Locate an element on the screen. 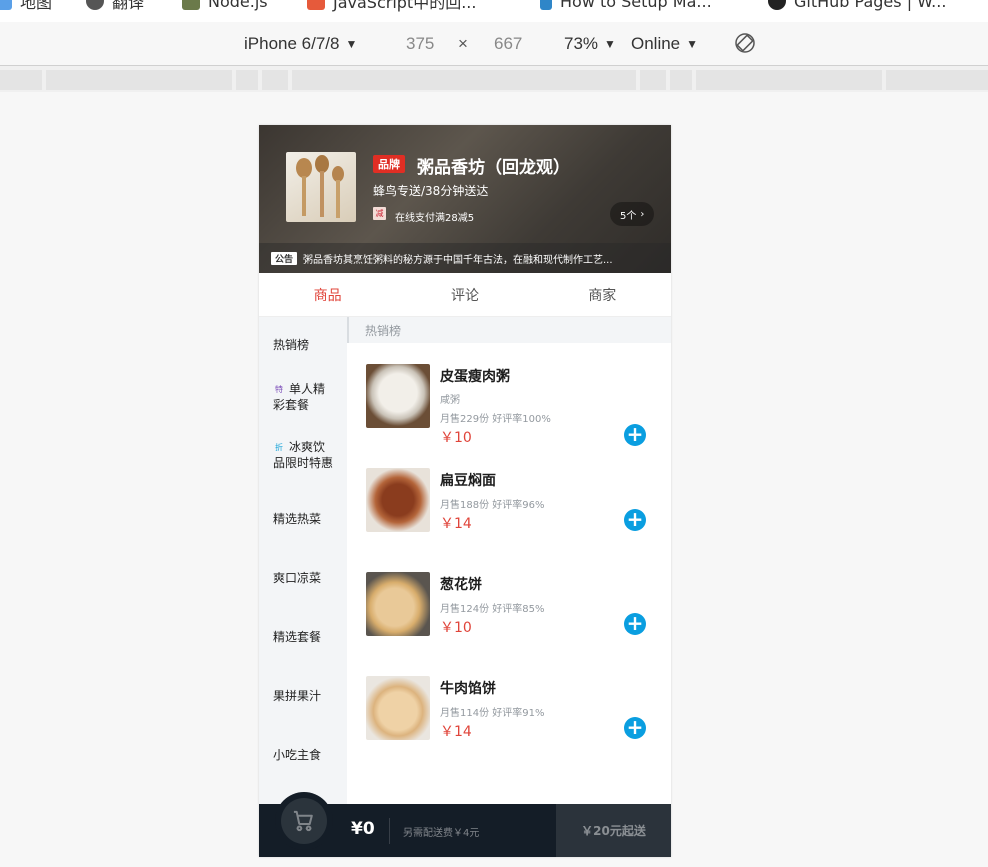  support-count-button: 5个 › is located at coordinates (632, 214).